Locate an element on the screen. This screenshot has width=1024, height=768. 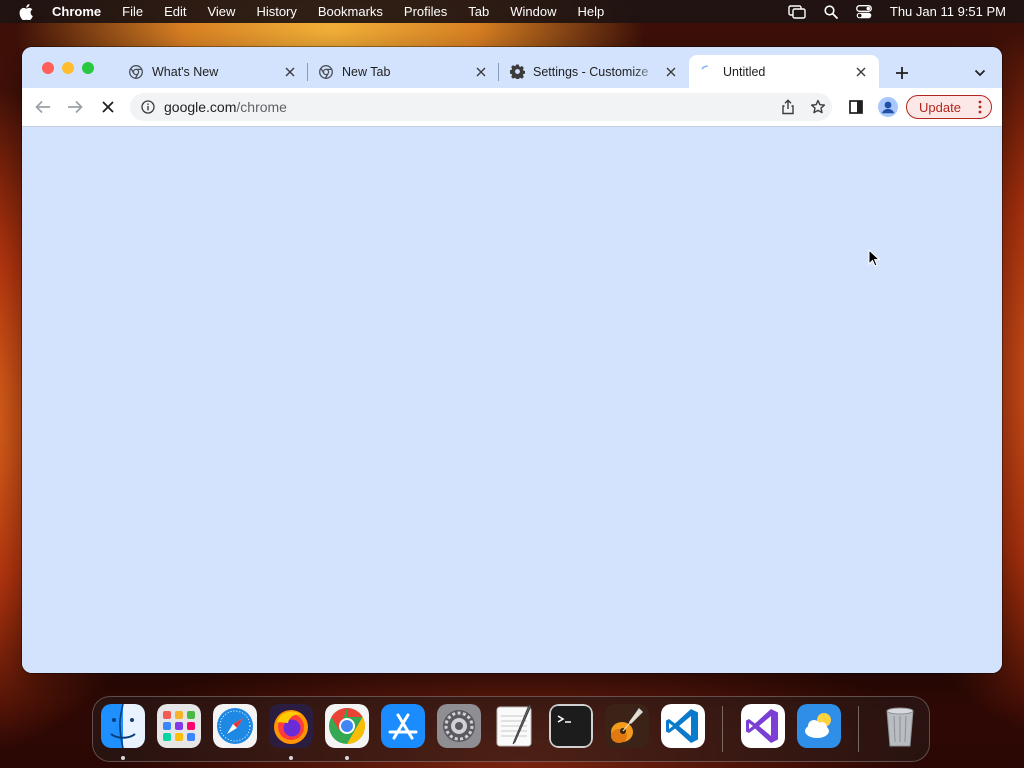
site-info-icon is located at coordinates (148, 107).